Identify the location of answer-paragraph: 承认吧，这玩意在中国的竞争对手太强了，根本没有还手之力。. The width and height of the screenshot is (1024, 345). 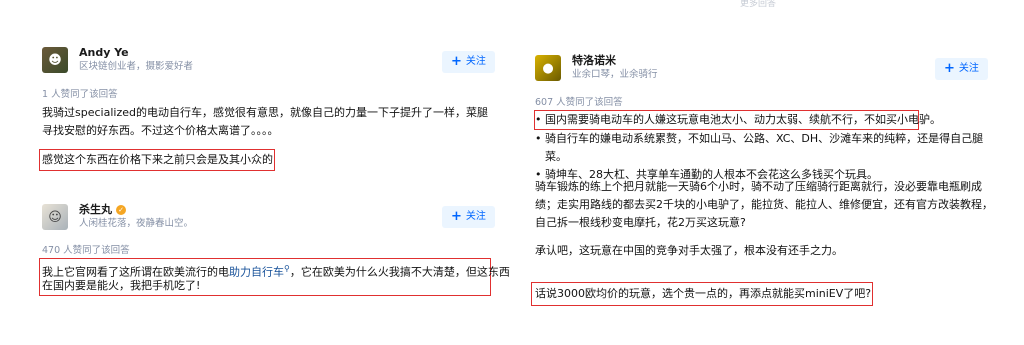
(689, 250).